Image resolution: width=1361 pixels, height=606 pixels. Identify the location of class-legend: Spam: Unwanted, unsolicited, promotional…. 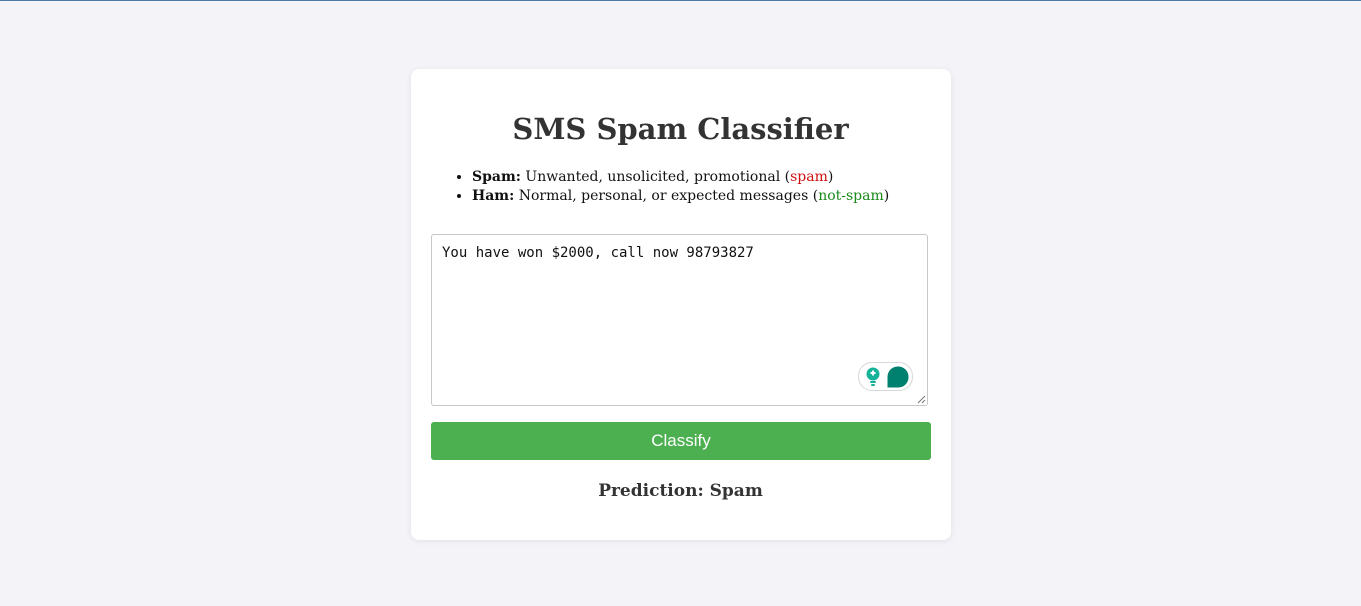
(671, 187).